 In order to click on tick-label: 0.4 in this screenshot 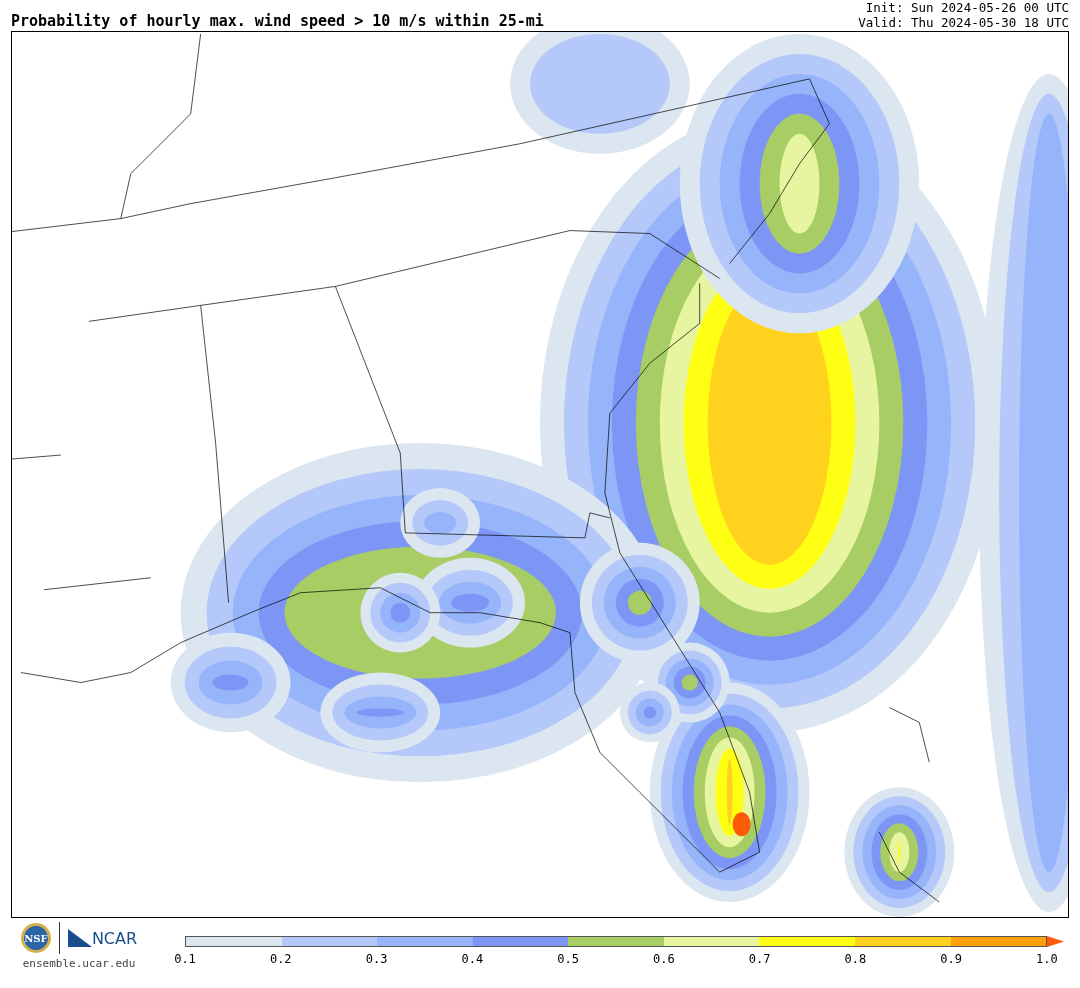, I will do `click(472, 959)`.